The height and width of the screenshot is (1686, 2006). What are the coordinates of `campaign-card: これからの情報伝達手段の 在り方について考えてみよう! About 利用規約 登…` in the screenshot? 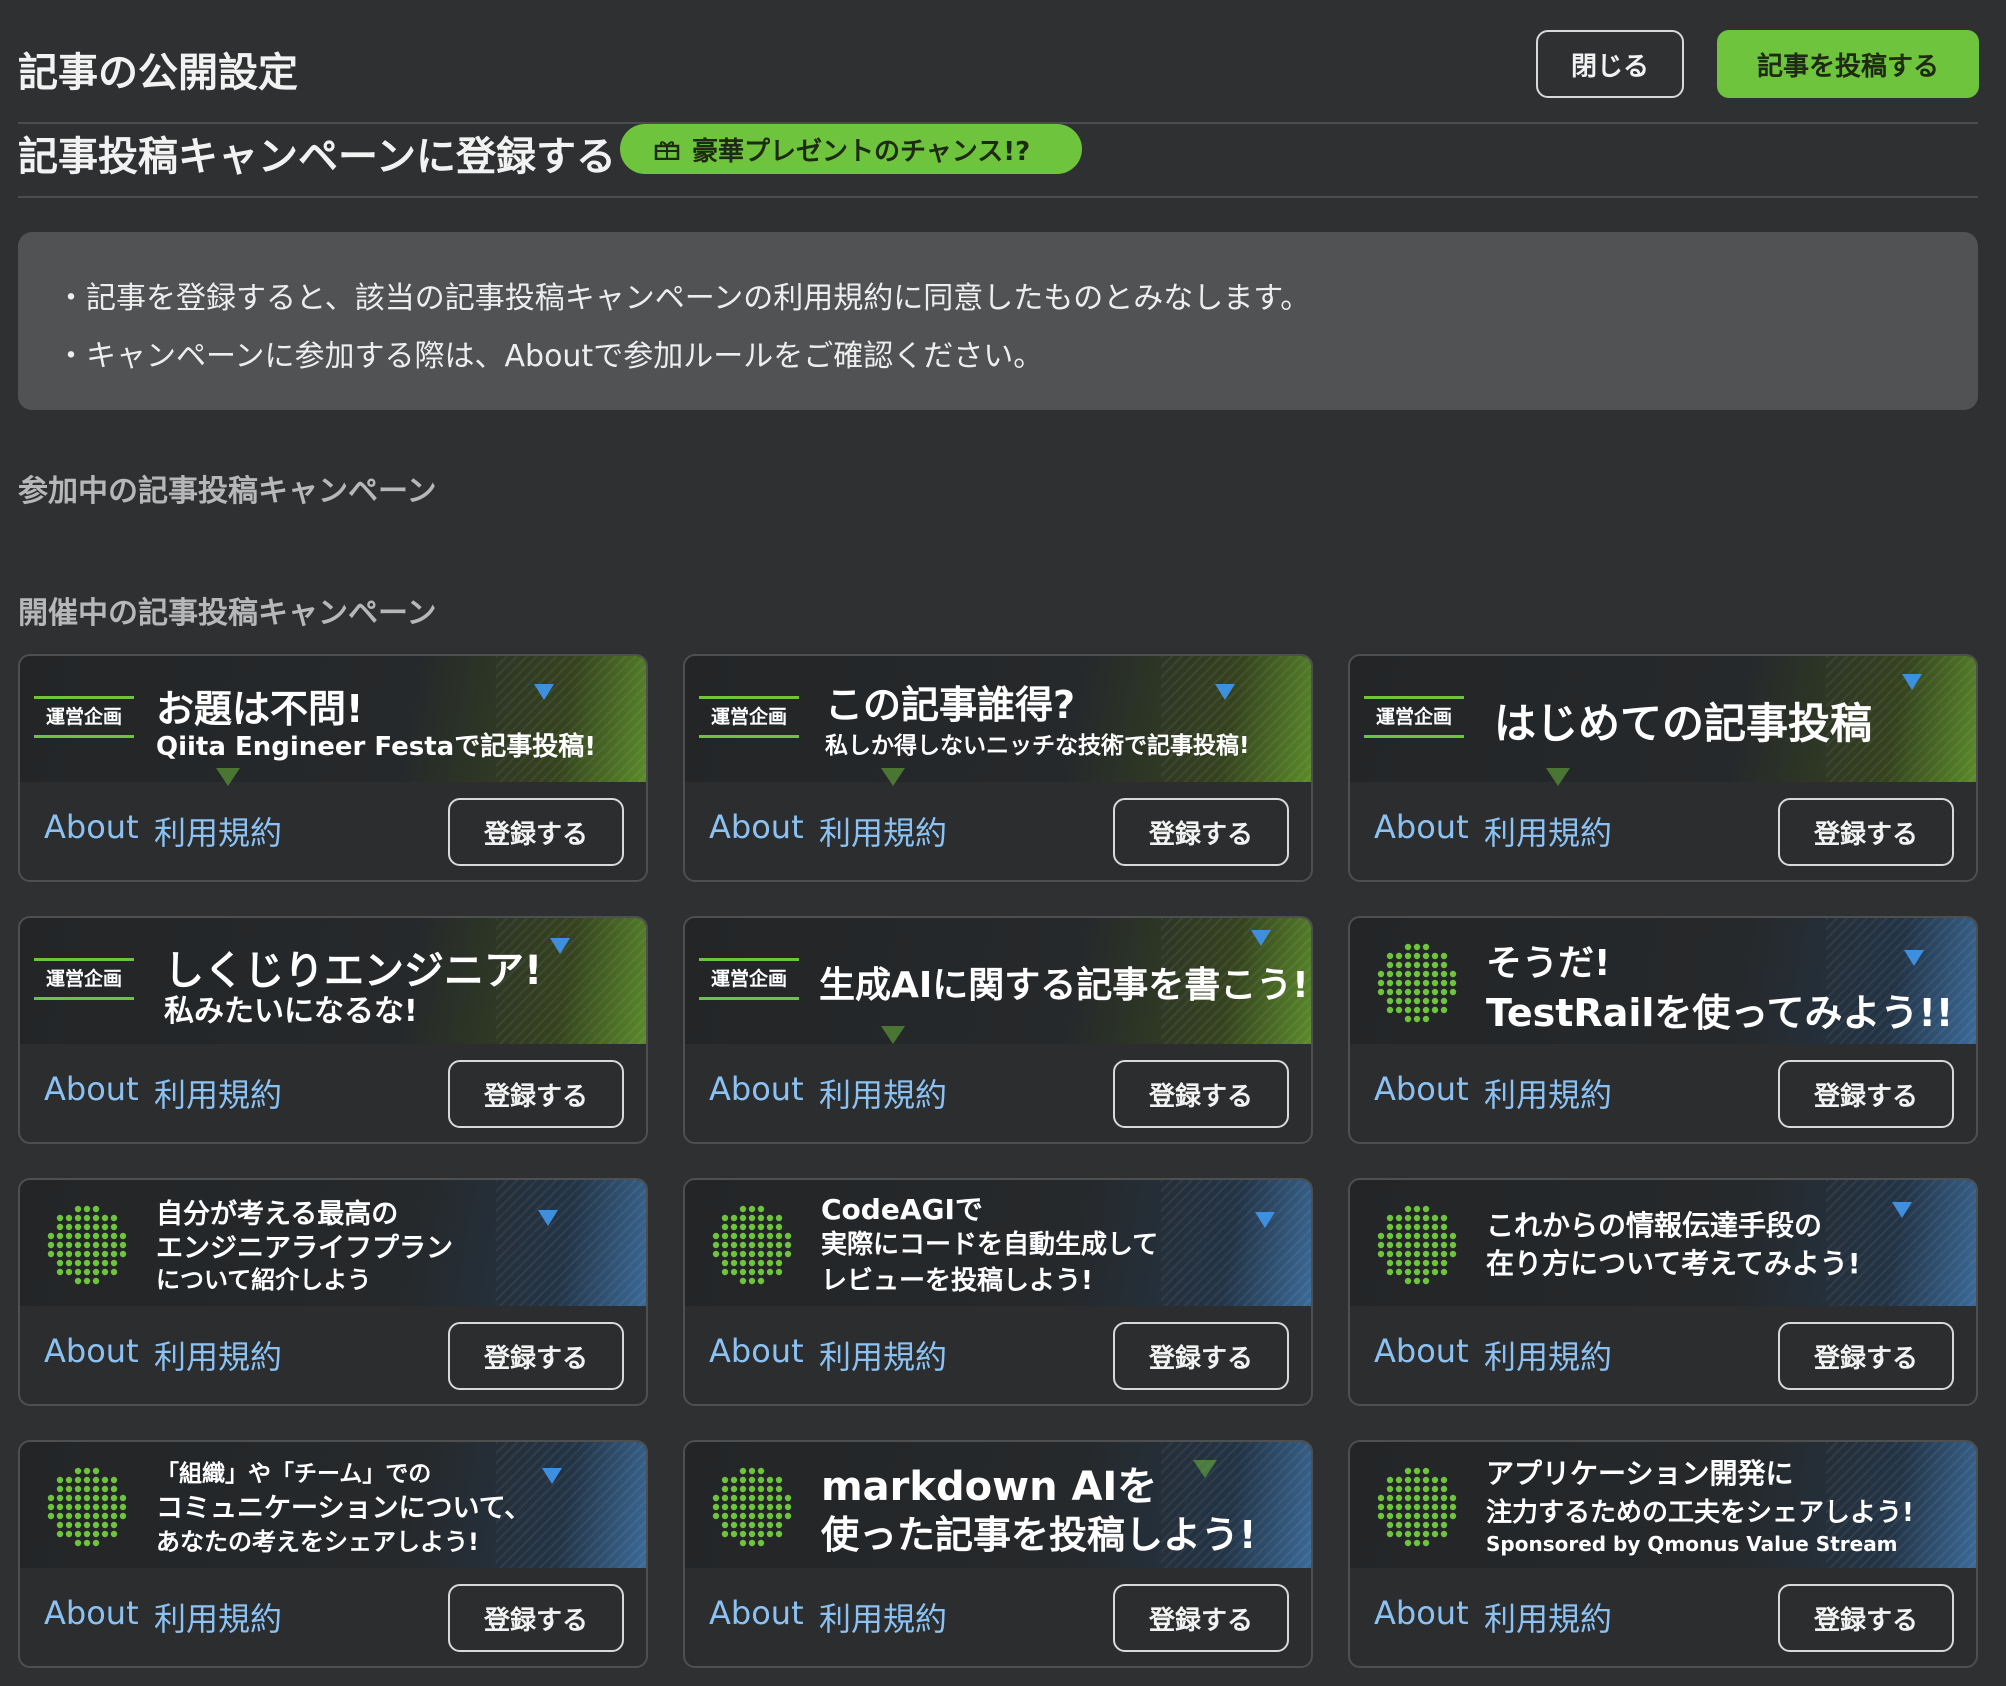 It's located at (1663, 1292).